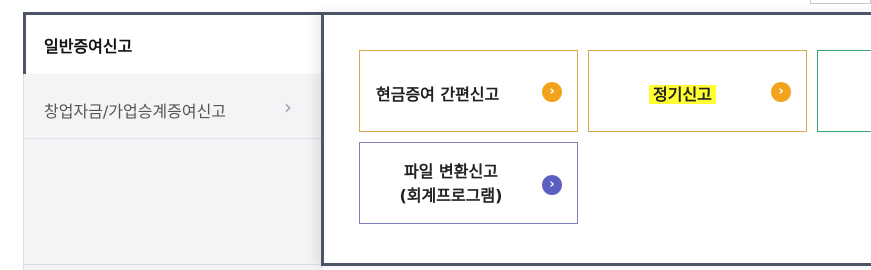  Describe the element at coordinates (88, 46) in the screenshot. I see `tab-general-gift-report-label: 일반증여신고` at that location.